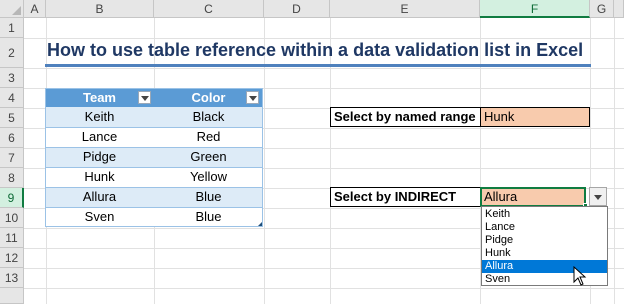 This screenshot has height=304, width=624. Describe the element at coordinates (602, 9) in the screenshot. I see `column-header-g: G` at that location.